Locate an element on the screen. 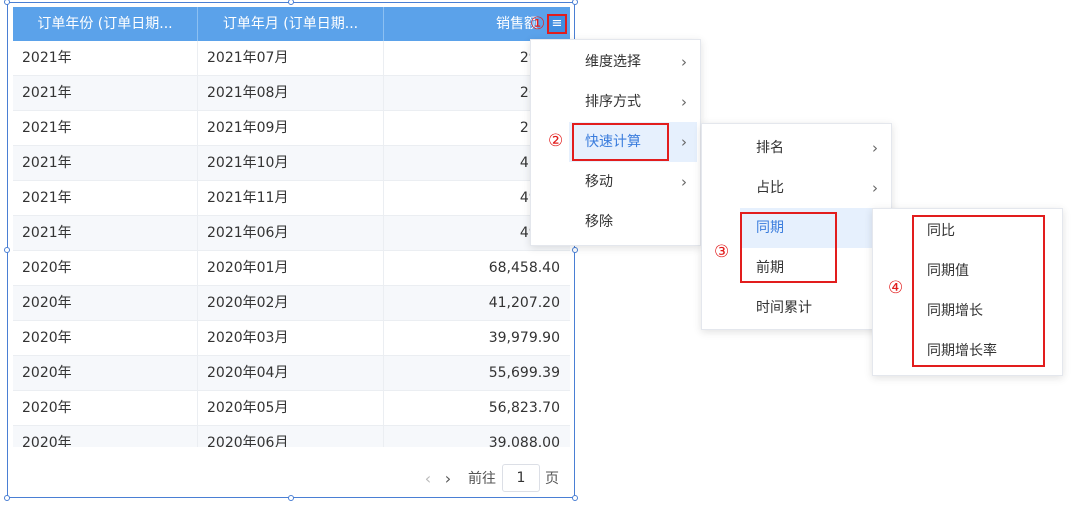 Image resolution: width=1073 pixels, height=505 pixels. cell-month: 2021年08月 is located at coordinates (291, 93).